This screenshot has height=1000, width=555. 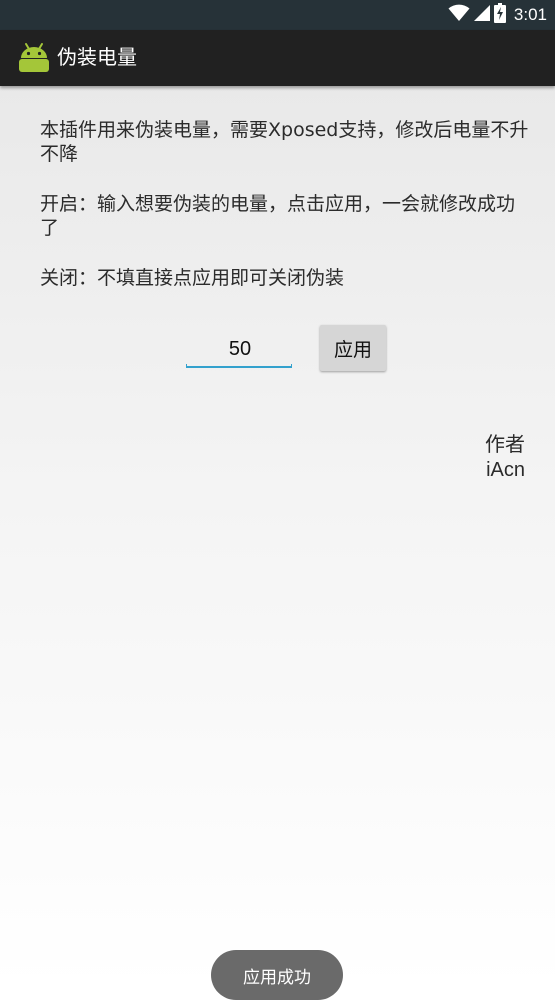 I want to click on apply-button: 应用, so click(x=353, y=348).